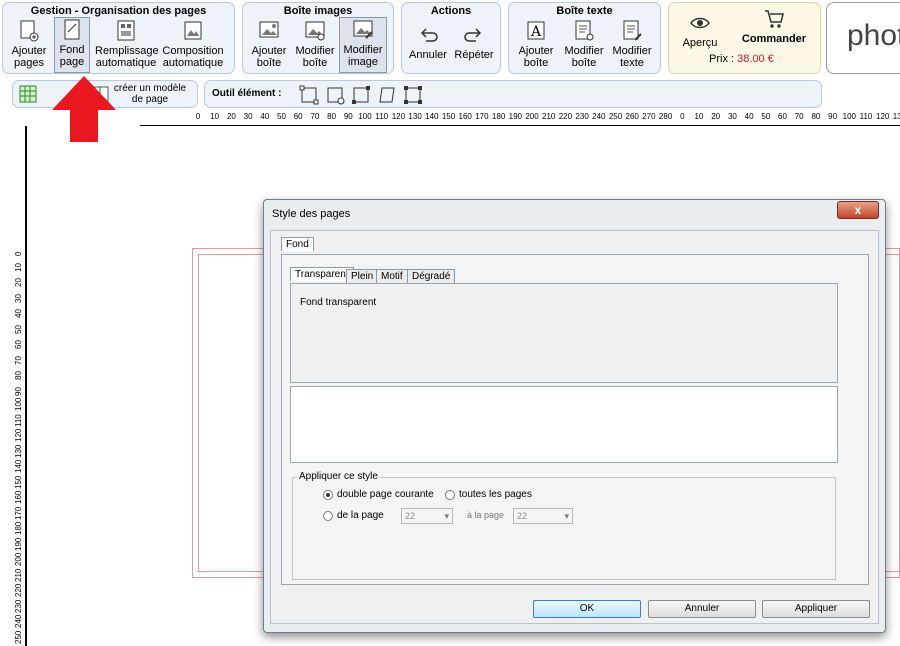  What do you see at coordinates (774, 26) in the screenshot?
I see `order-button: Commander` at bounding box center [774, 26].